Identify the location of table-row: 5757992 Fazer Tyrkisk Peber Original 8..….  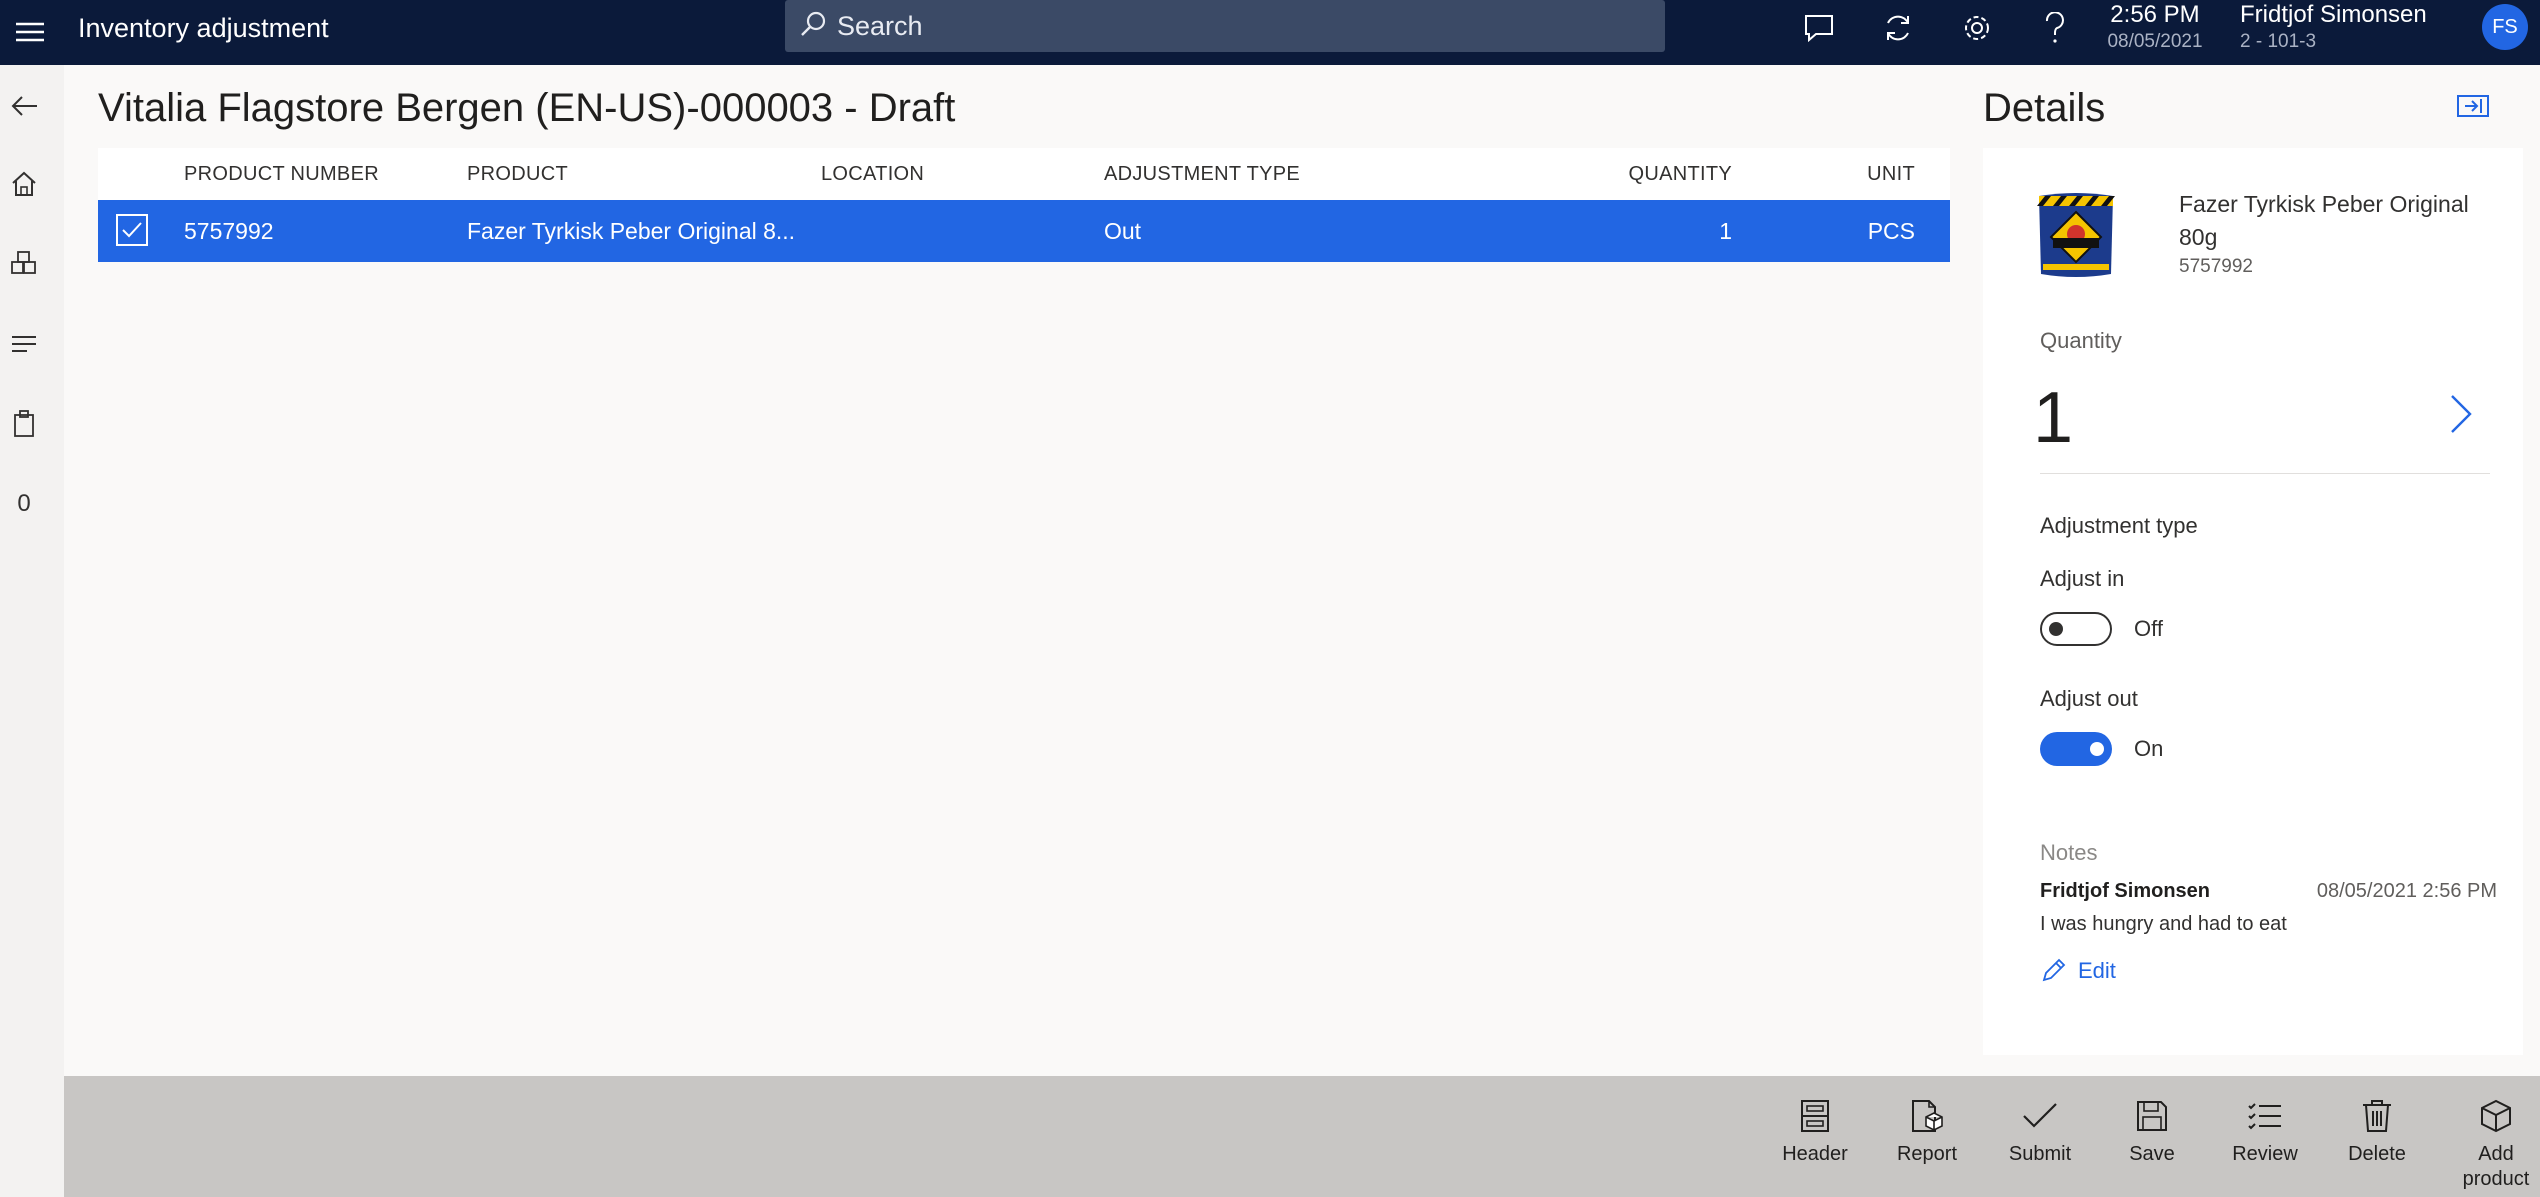
(1024, 231).